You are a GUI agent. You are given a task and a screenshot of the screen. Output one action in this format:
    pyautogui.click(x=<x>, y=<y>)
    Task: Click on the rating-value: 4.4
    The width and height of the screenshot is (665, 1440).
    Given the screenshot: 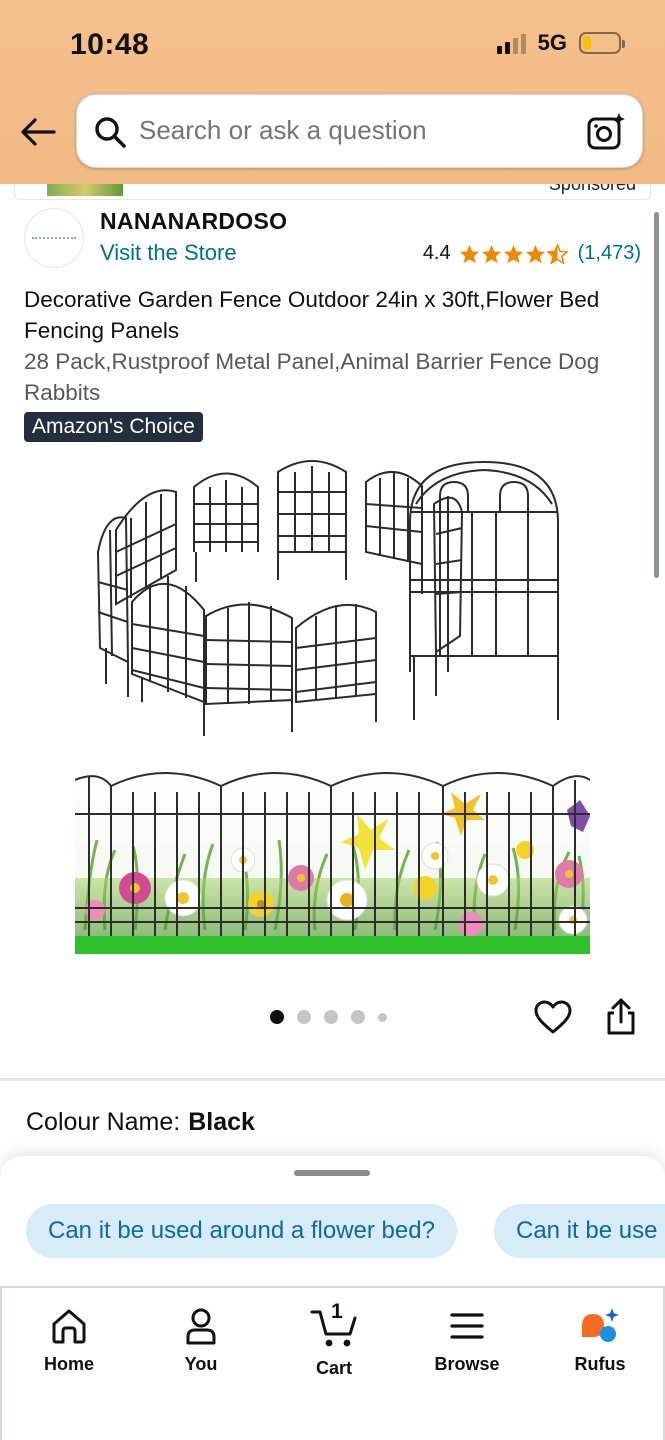 What is the action you would take?
    pyautogui.click(x=436, y=253)
    